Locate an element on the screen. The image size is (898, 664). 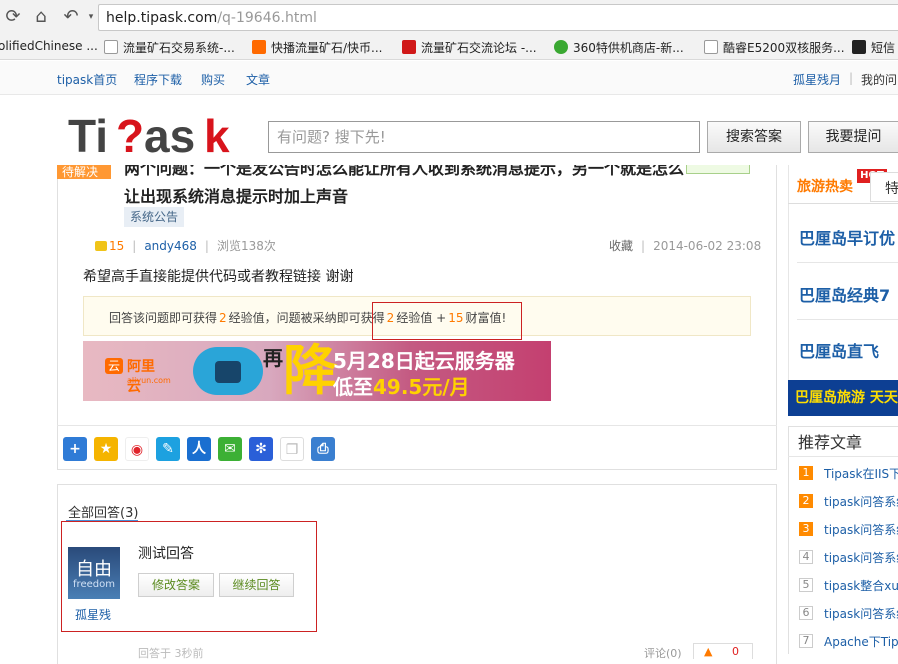
ad-line2: 低至49.5元/月 is located at coordinates (401, 387).